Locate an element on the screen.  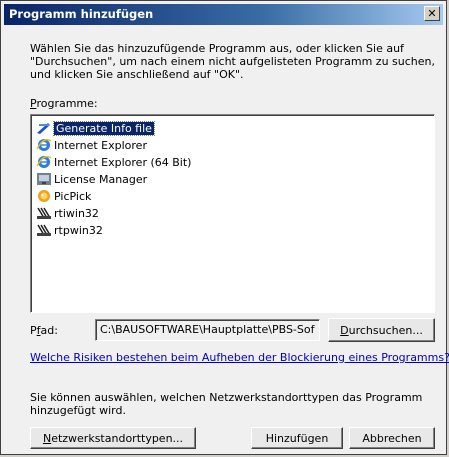
cancel-button: Abbrechen is located at coordinates (392, 438).